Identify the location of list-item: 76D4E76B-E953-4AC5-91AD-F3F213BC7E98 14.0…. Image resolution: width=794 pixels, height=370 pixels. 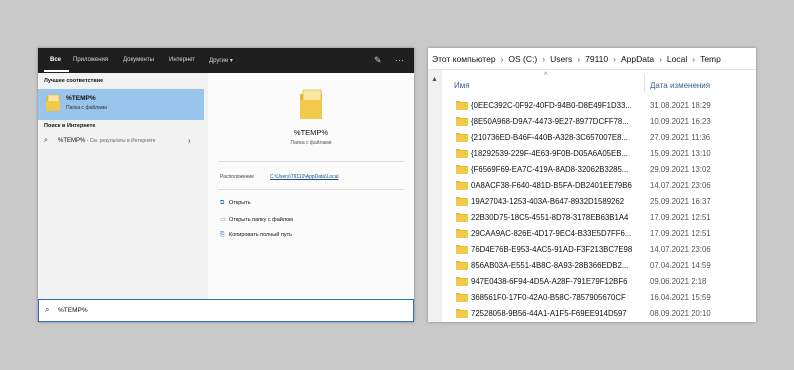
(599, 250).